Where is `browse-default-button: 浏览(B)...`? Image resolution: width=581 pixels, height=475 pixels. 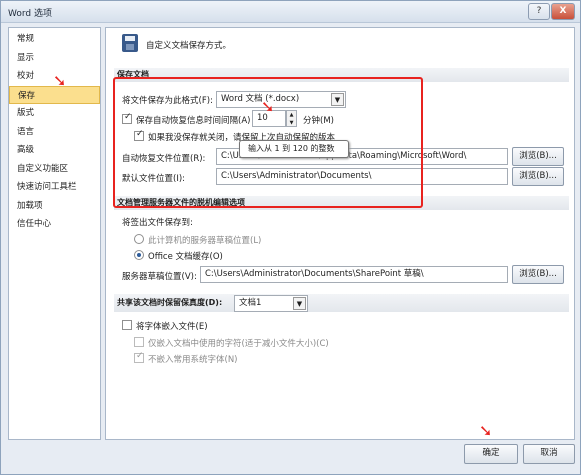 browse-default-button: 浏览(B)... is located at coordinates (538, 176).